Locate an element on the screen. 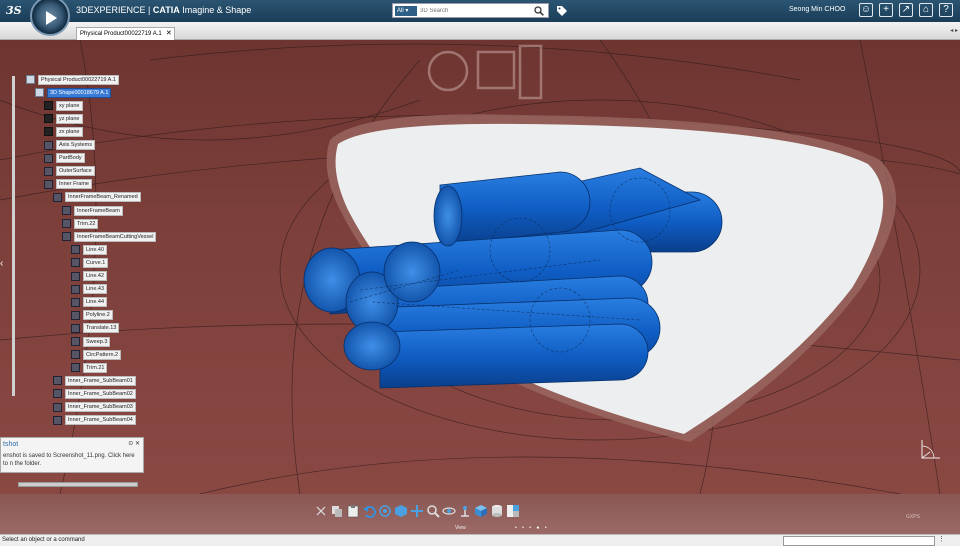 Image resolution: width=960 pixels, height=546 pixels. tab-bar: Physical Product00022719 A.1 ✕ ◂ ▸ is located at coordinates (480, 31).